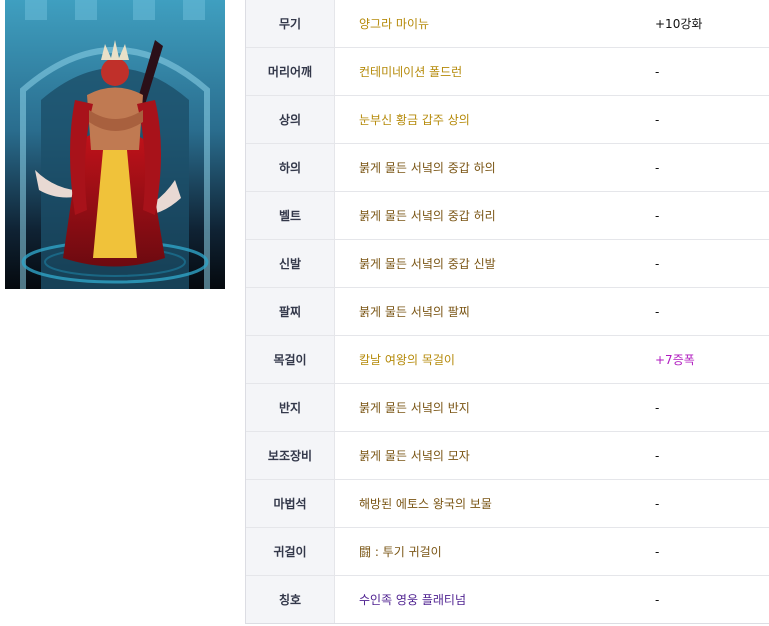 The height and width of the screenshot is (626, 769). Describe the element at coordinates (495, 71) in the screenshot. I see `equipment-item-name: 컨테미네이션 폴드런` at that location.